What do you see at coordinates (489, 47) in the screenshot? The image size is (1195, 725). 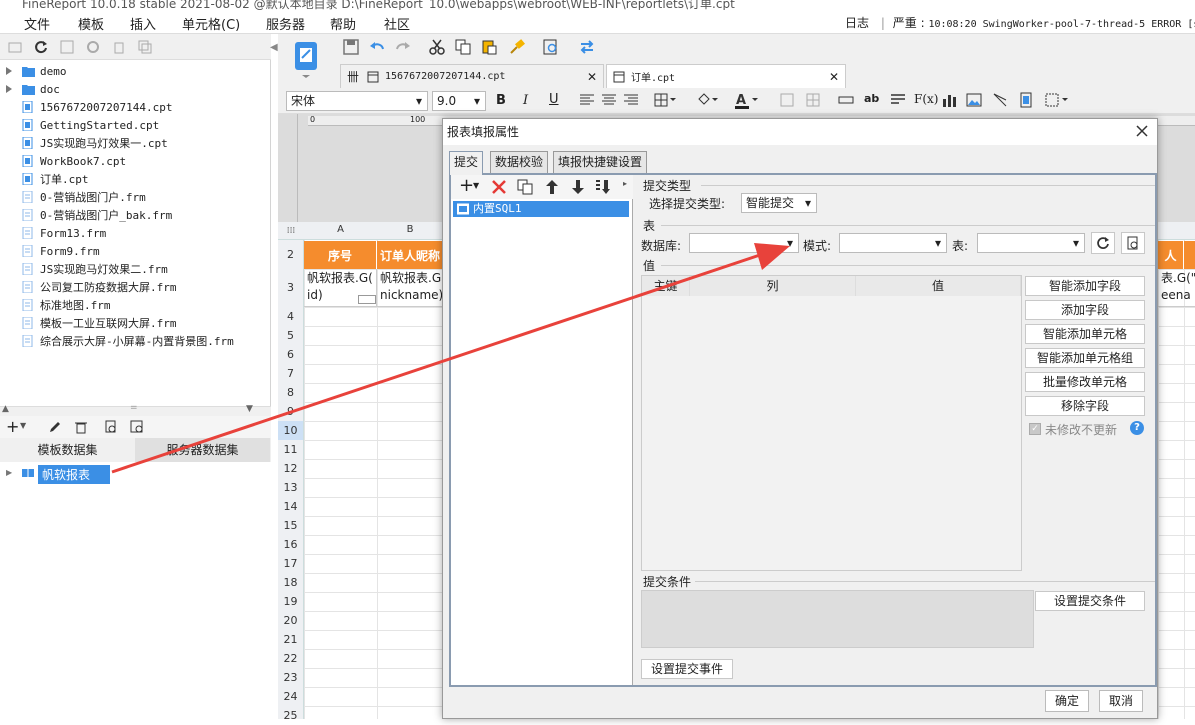 I see `paste-icon` at bounding box center [489, 47].